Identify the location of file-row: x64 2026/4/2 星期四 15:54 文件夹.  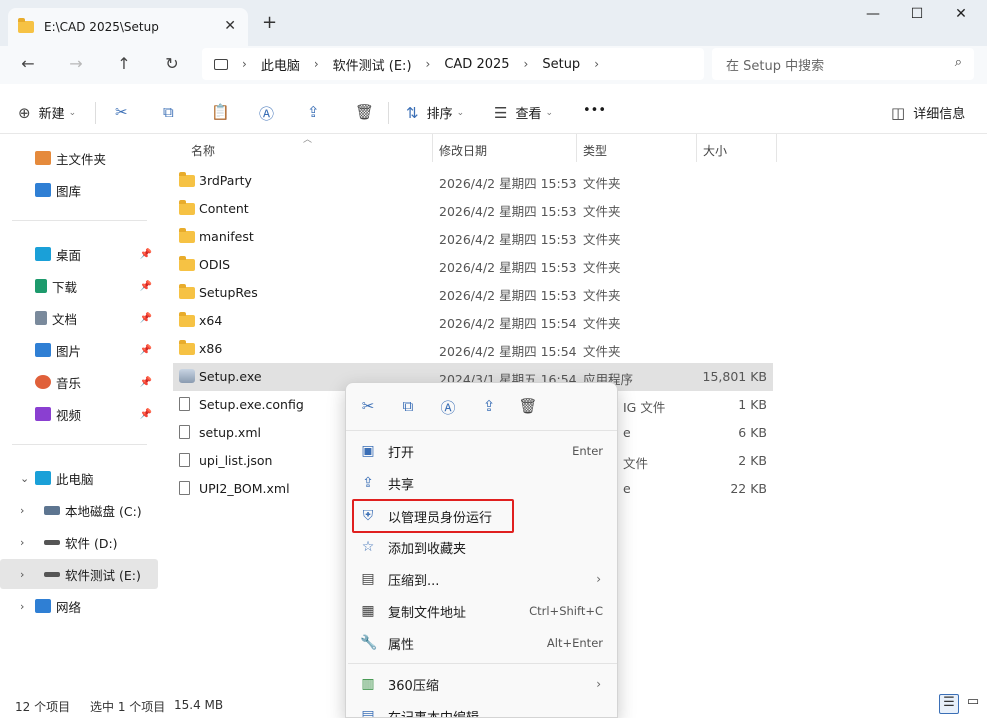
(473, 321).